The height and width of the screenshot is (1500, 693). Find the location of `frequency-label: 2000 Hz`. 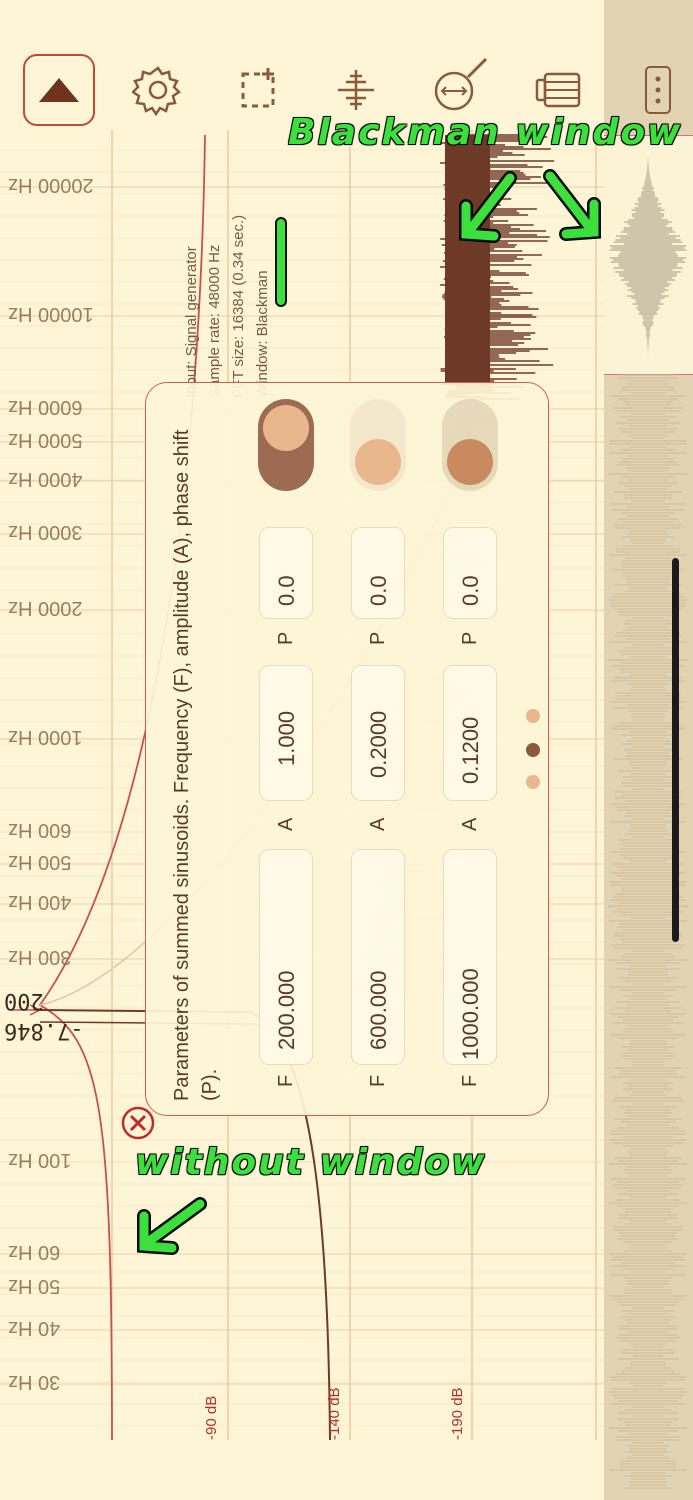

frequency-label: 2000 Hz is located at coordinates (45, 608).